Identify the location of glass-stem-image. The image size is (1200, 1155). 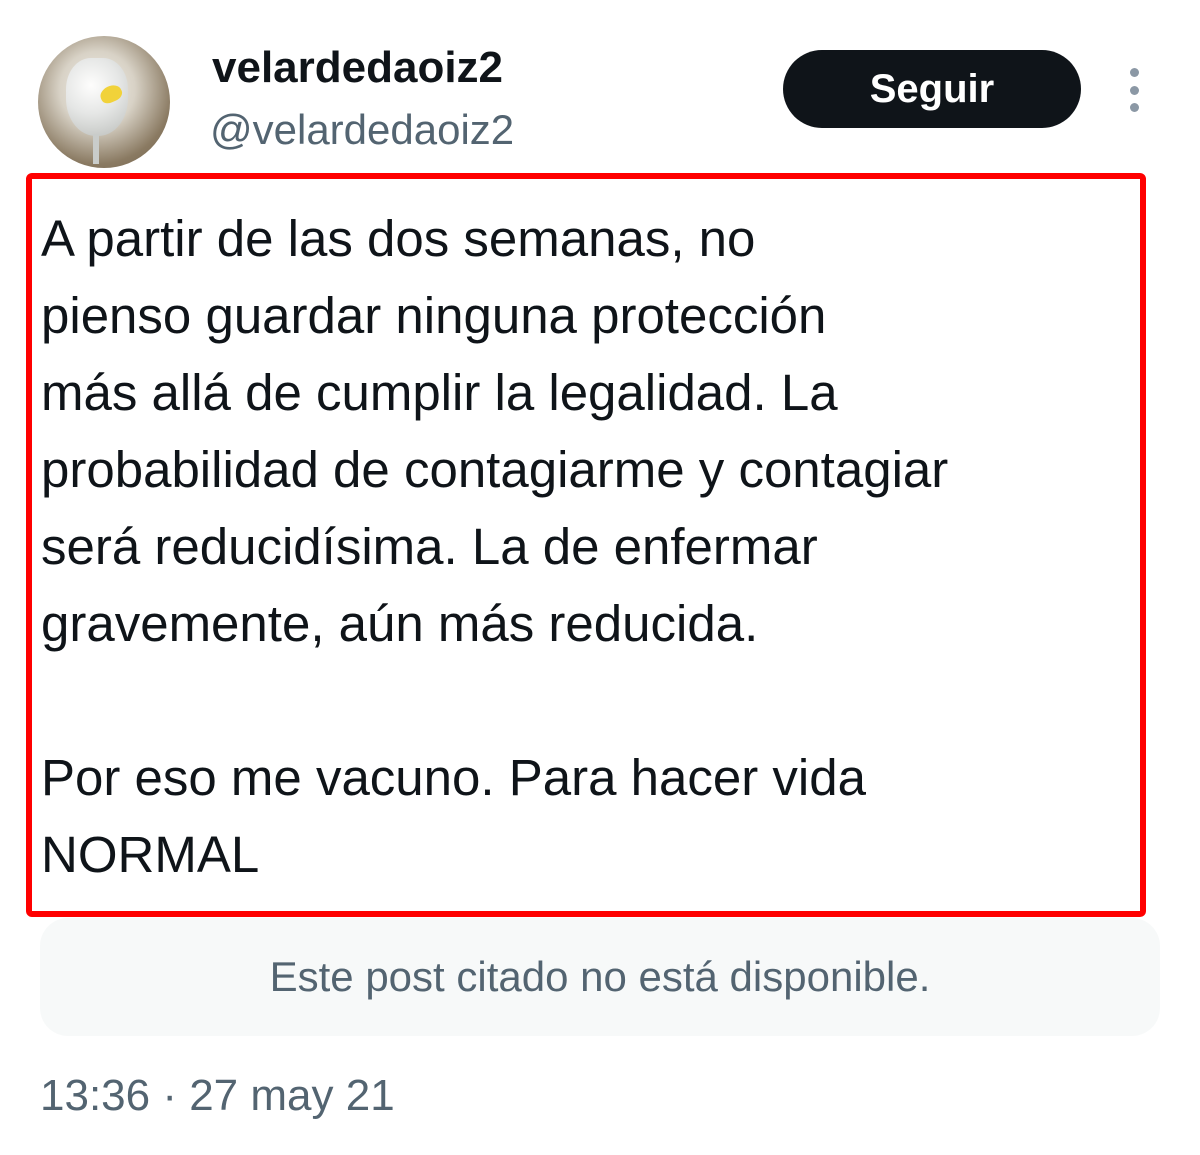
(96, 149).